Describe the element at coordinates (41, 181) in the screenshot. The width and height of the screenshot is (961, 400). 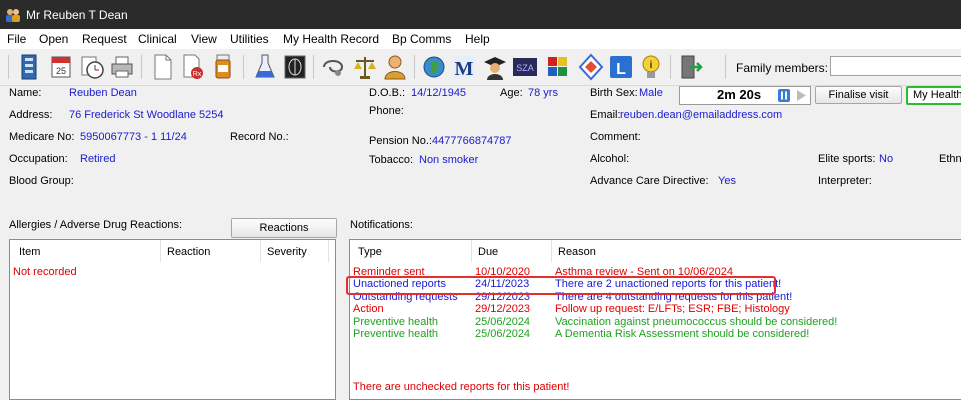
I see `blood-group-label: Blood Group:` at that location.